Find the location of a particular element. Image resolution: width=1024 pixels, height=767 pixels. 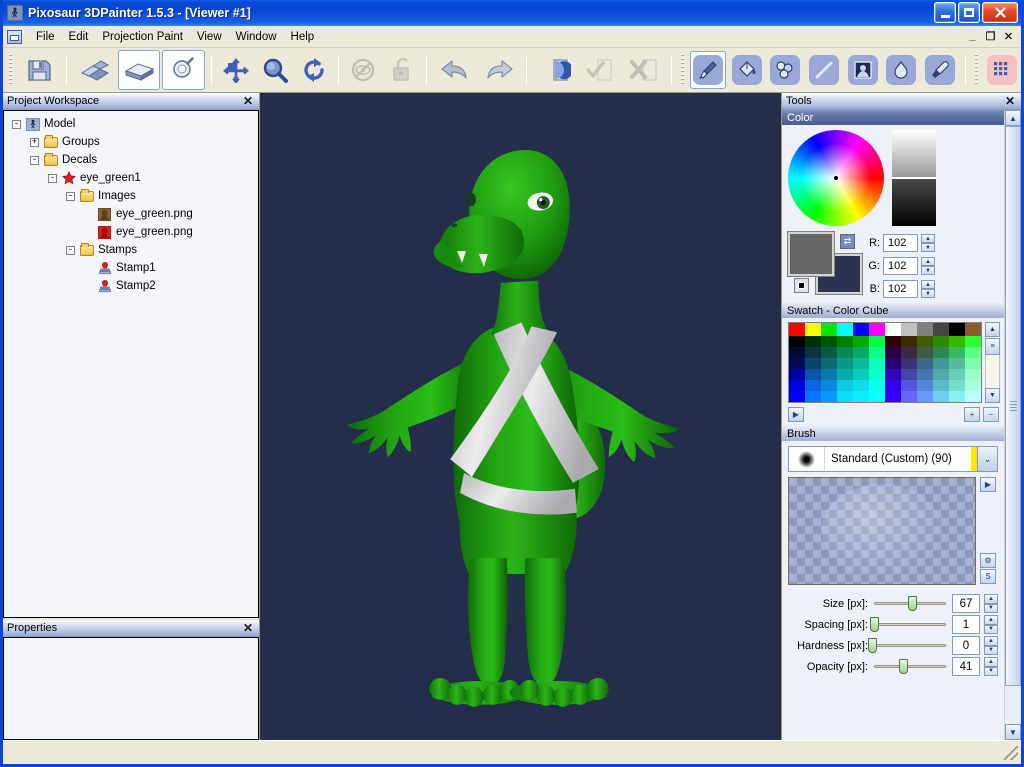

color-cube-top-row is located at coordinates (885, 329).